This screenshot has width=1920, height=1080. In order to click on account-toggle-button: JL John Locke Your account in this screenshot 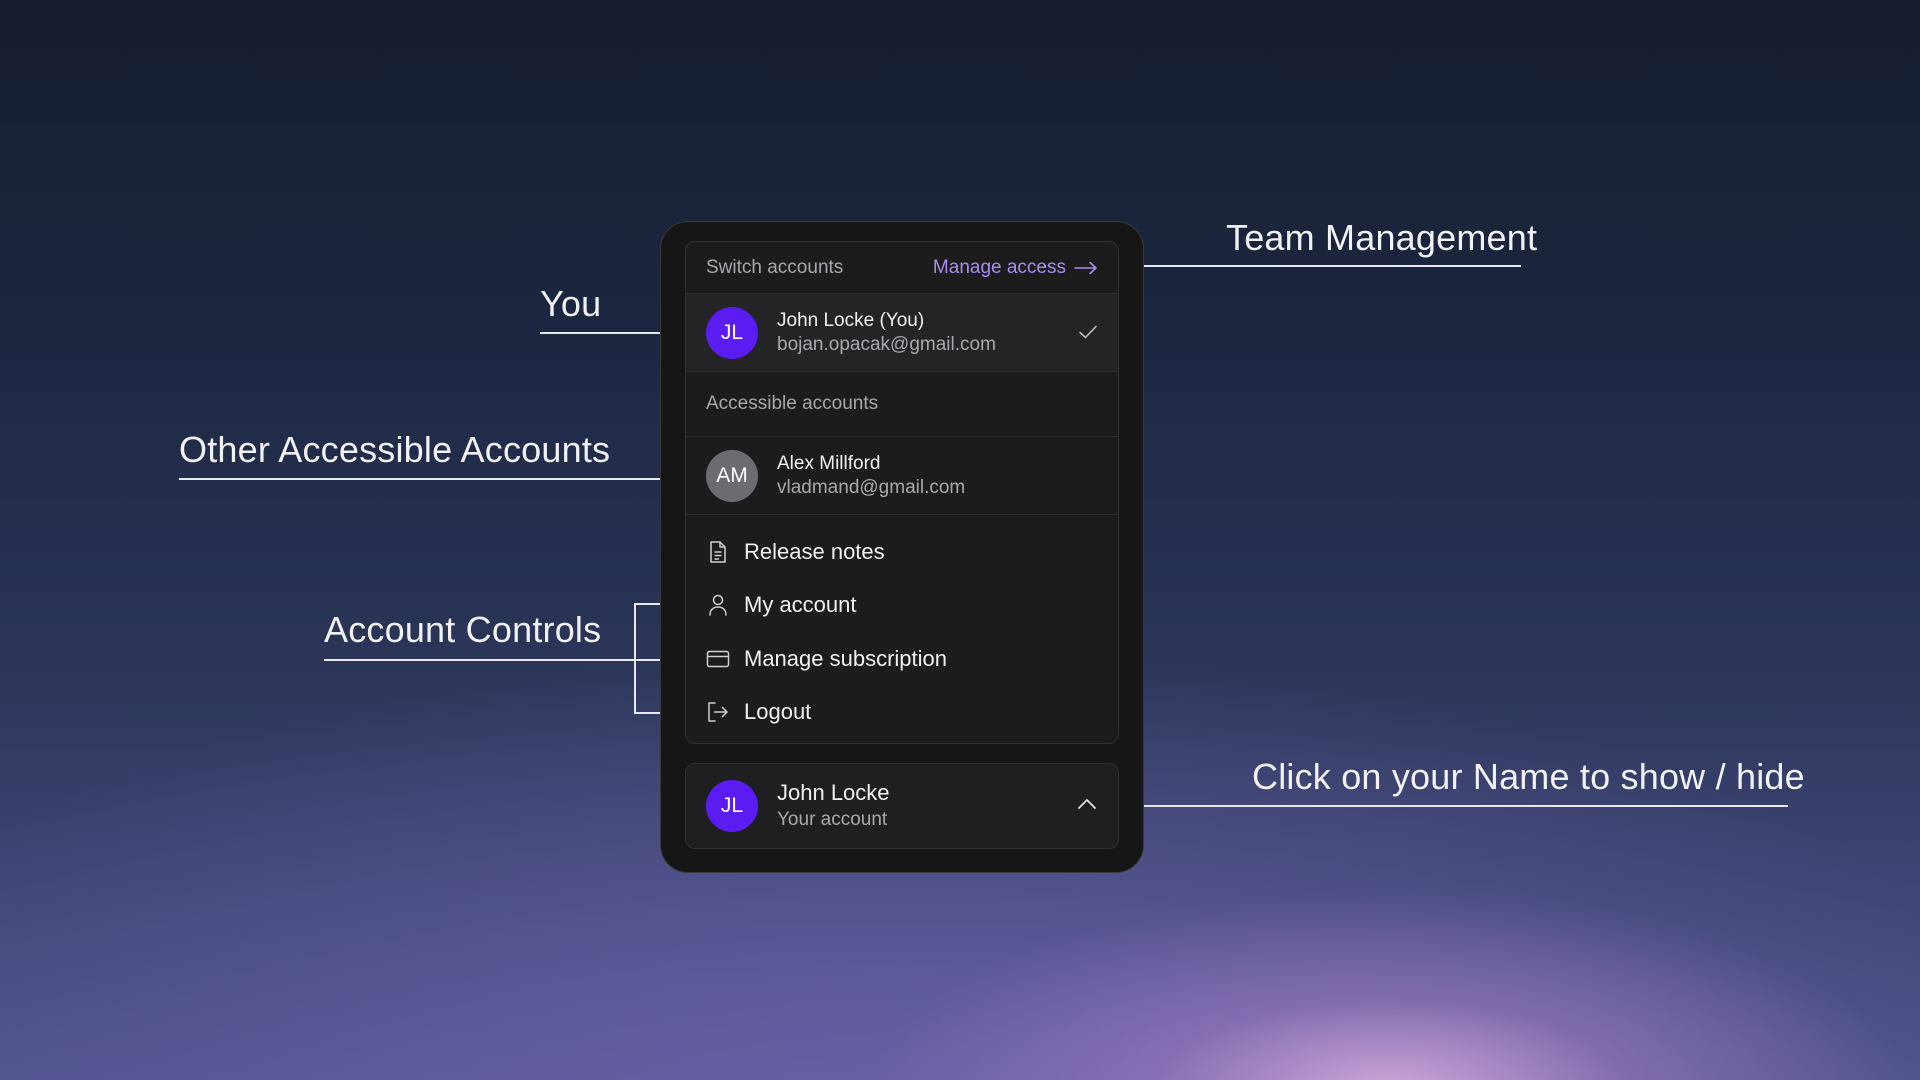, I will do `click(902, 806)`.